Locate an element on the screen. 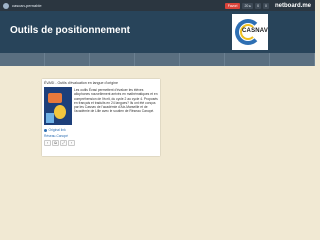 The width and height of the screenshot is (320, 240). nav-strip is located at coordinates (157, 59).